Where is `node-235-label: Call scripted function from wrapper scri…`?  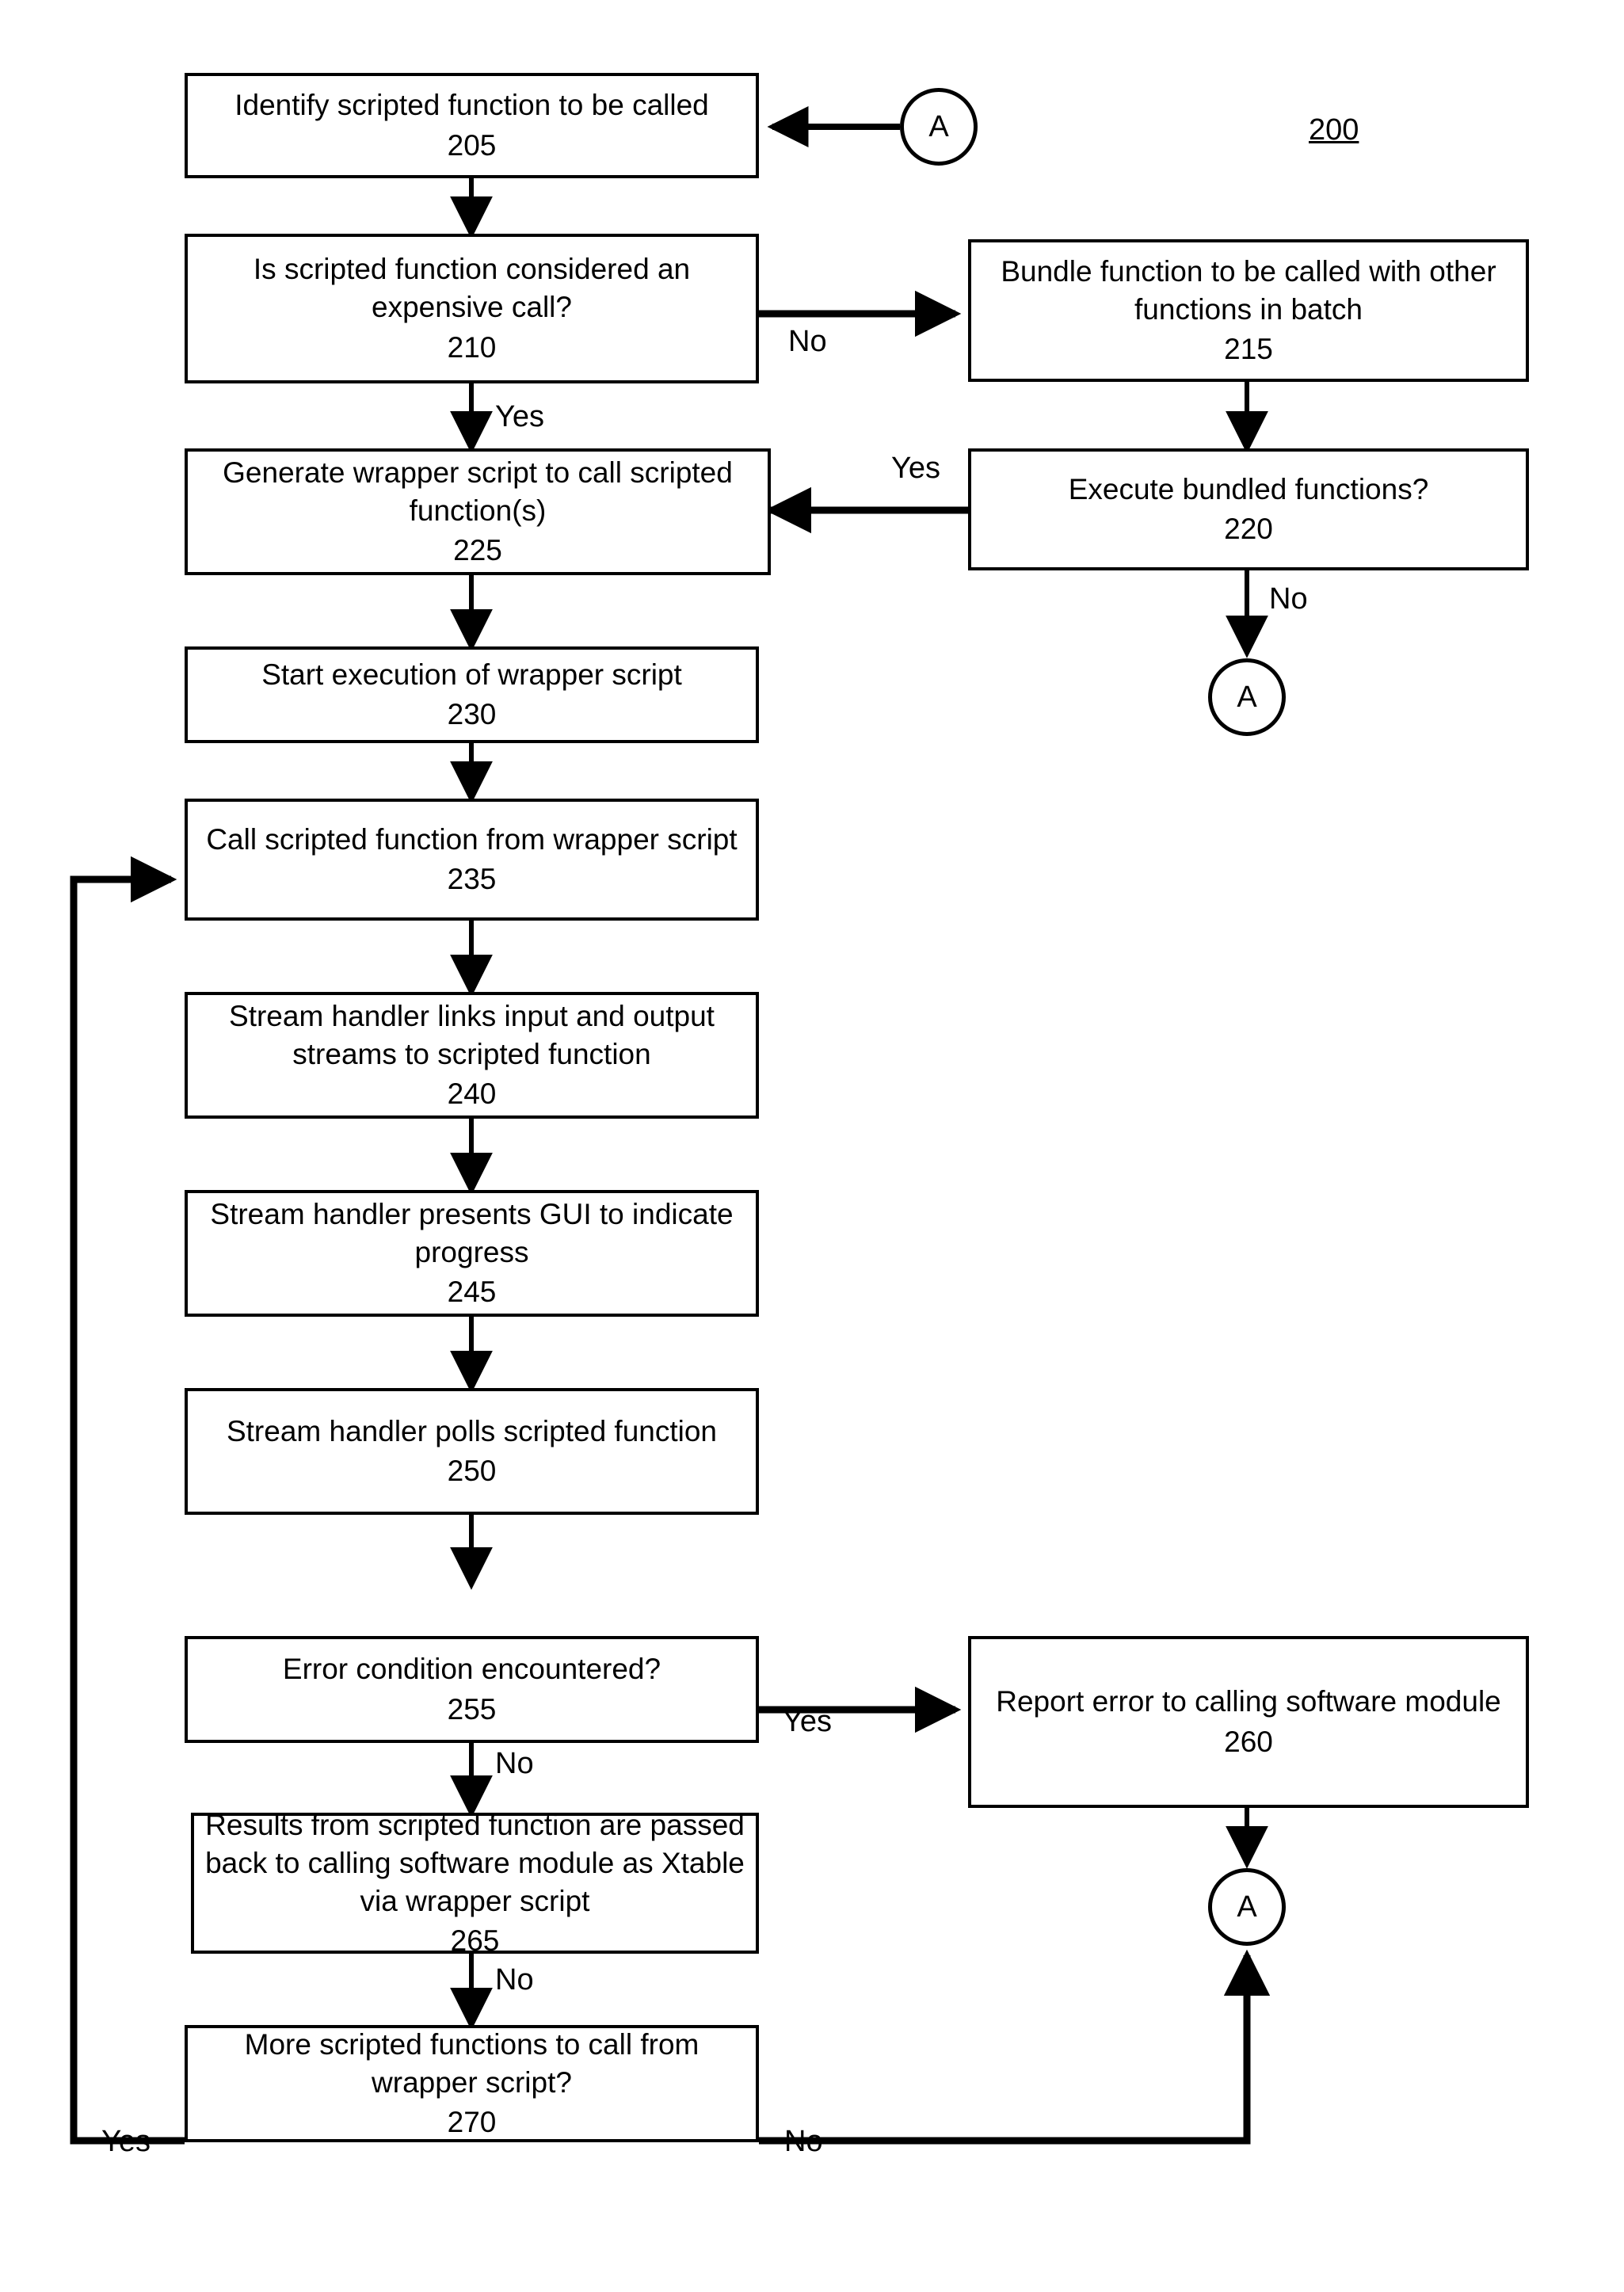 node-235-label: Call scripted function from wrapper scri… is located at coordinates (472, 839).